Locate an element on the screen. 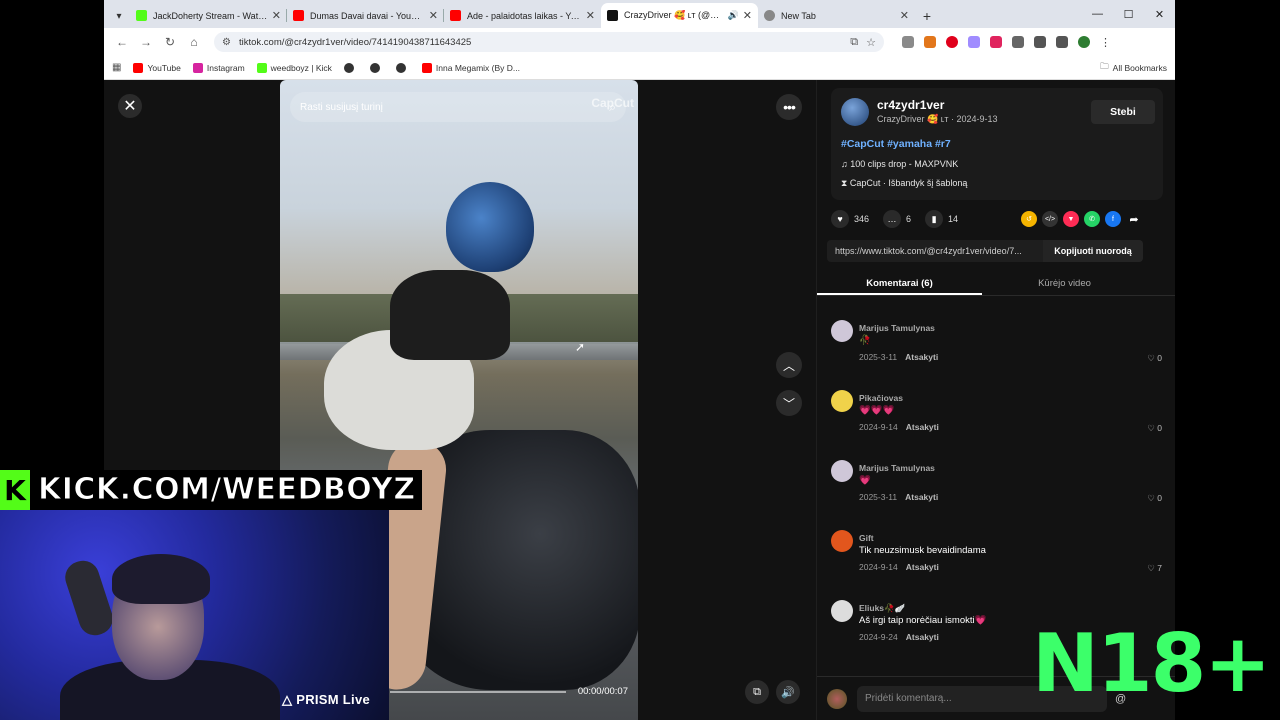 The height and width of the screenshot is (720, 1280). prism-triangle-icon: △ is located at coordinates (289, 699).